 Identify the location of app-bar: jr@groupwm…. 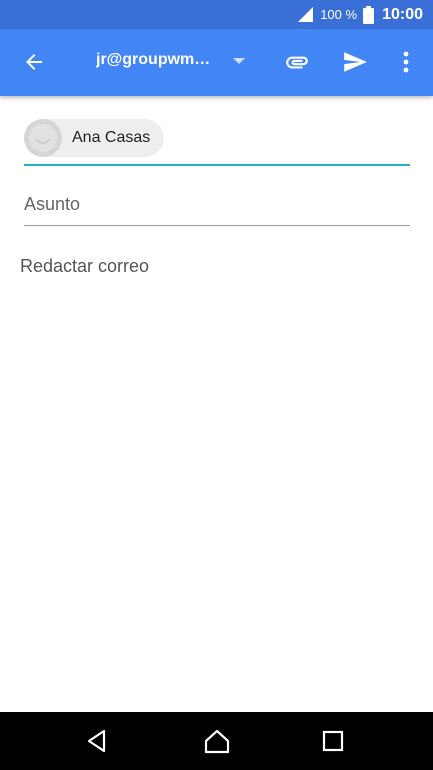
(216, 62).